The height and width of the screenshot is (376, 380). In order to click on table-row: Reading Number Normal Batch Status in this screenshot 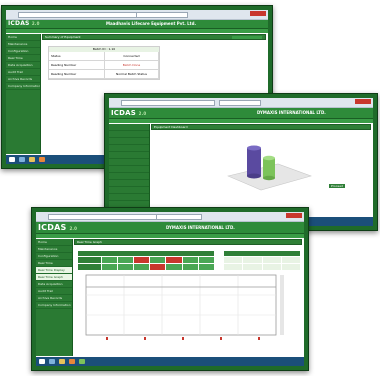, I will do `click(104, 74)`.